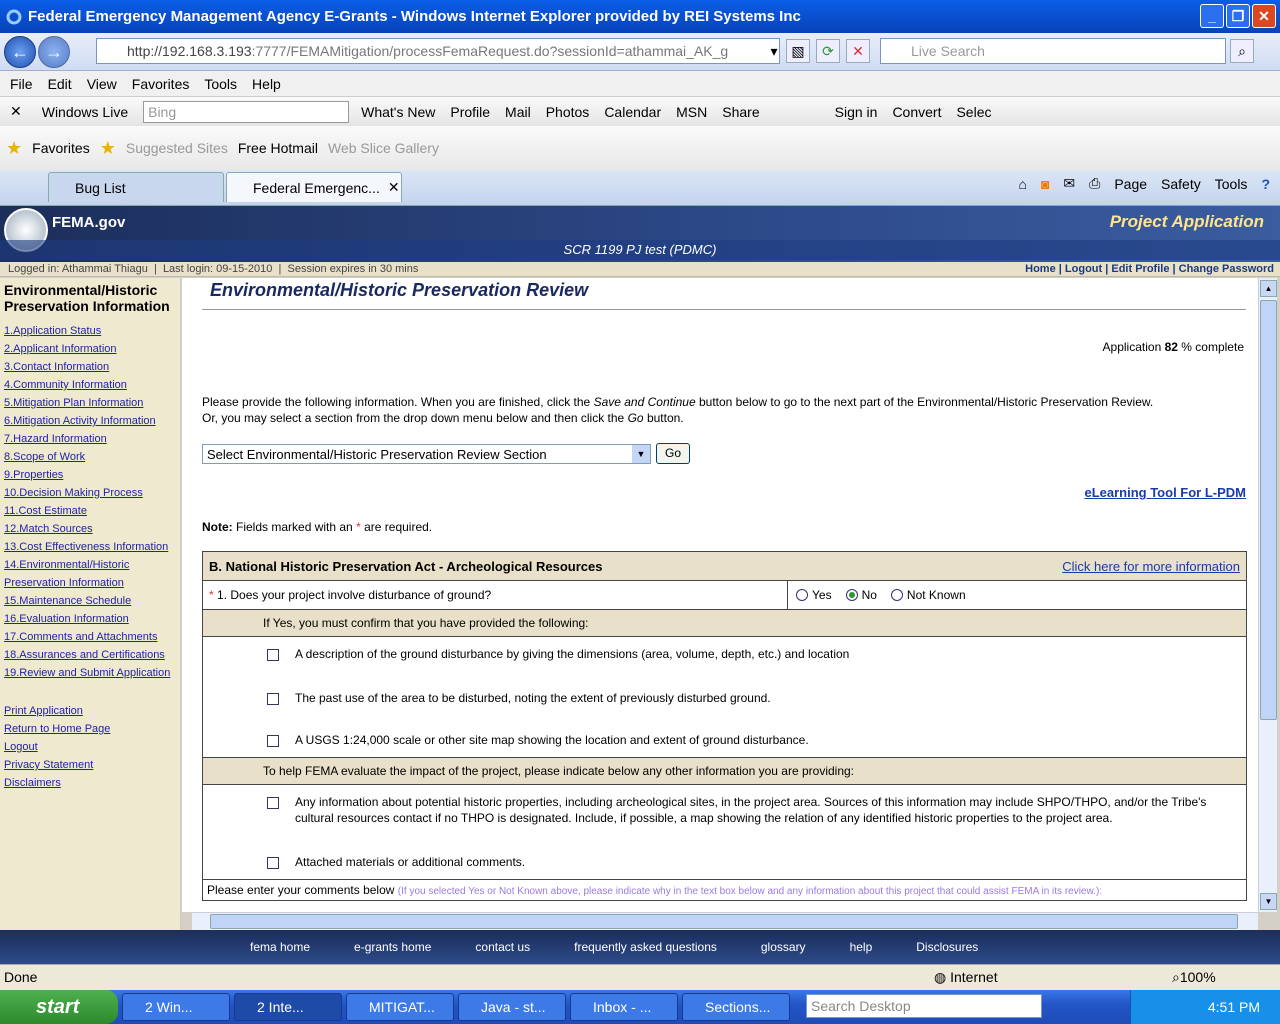  What do you see at coordinates (54, 52) in the screenshot?
I see `forward-button: →` at bounding box center [54, 52].